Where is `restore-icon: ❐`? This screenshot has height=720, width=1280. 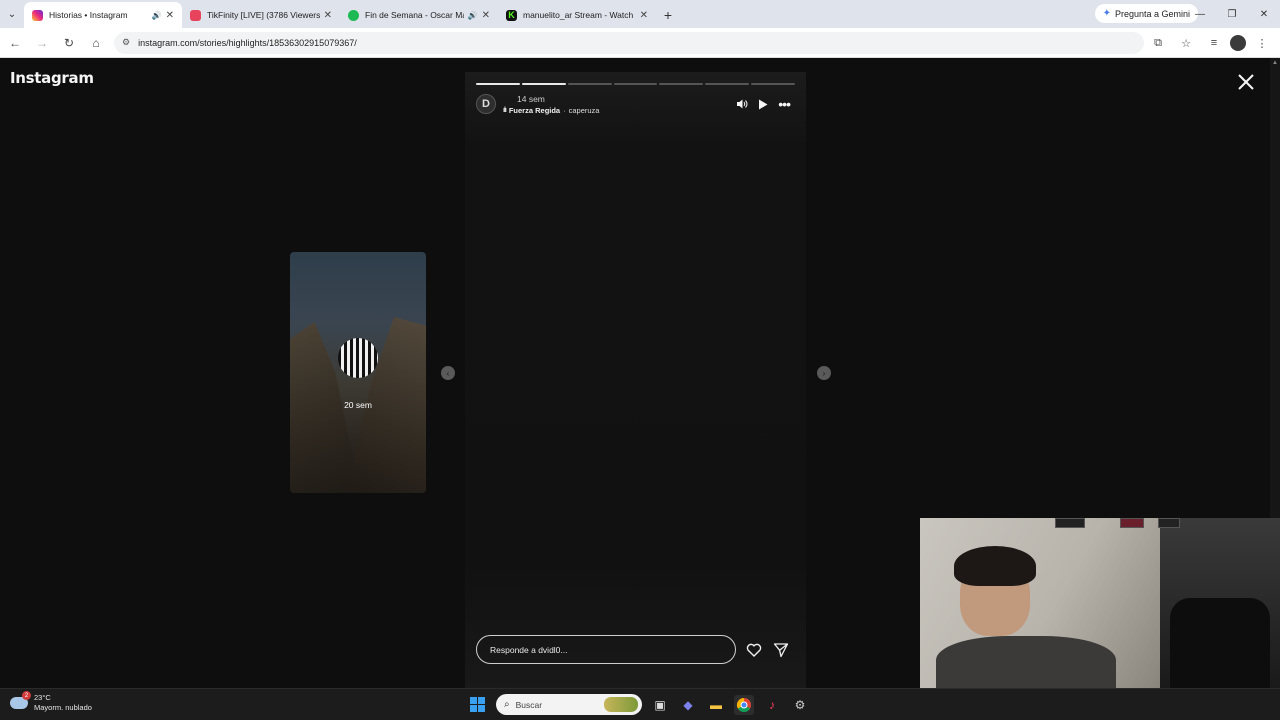
restore-icon: ❐ is located at coordinates (1232, 14).